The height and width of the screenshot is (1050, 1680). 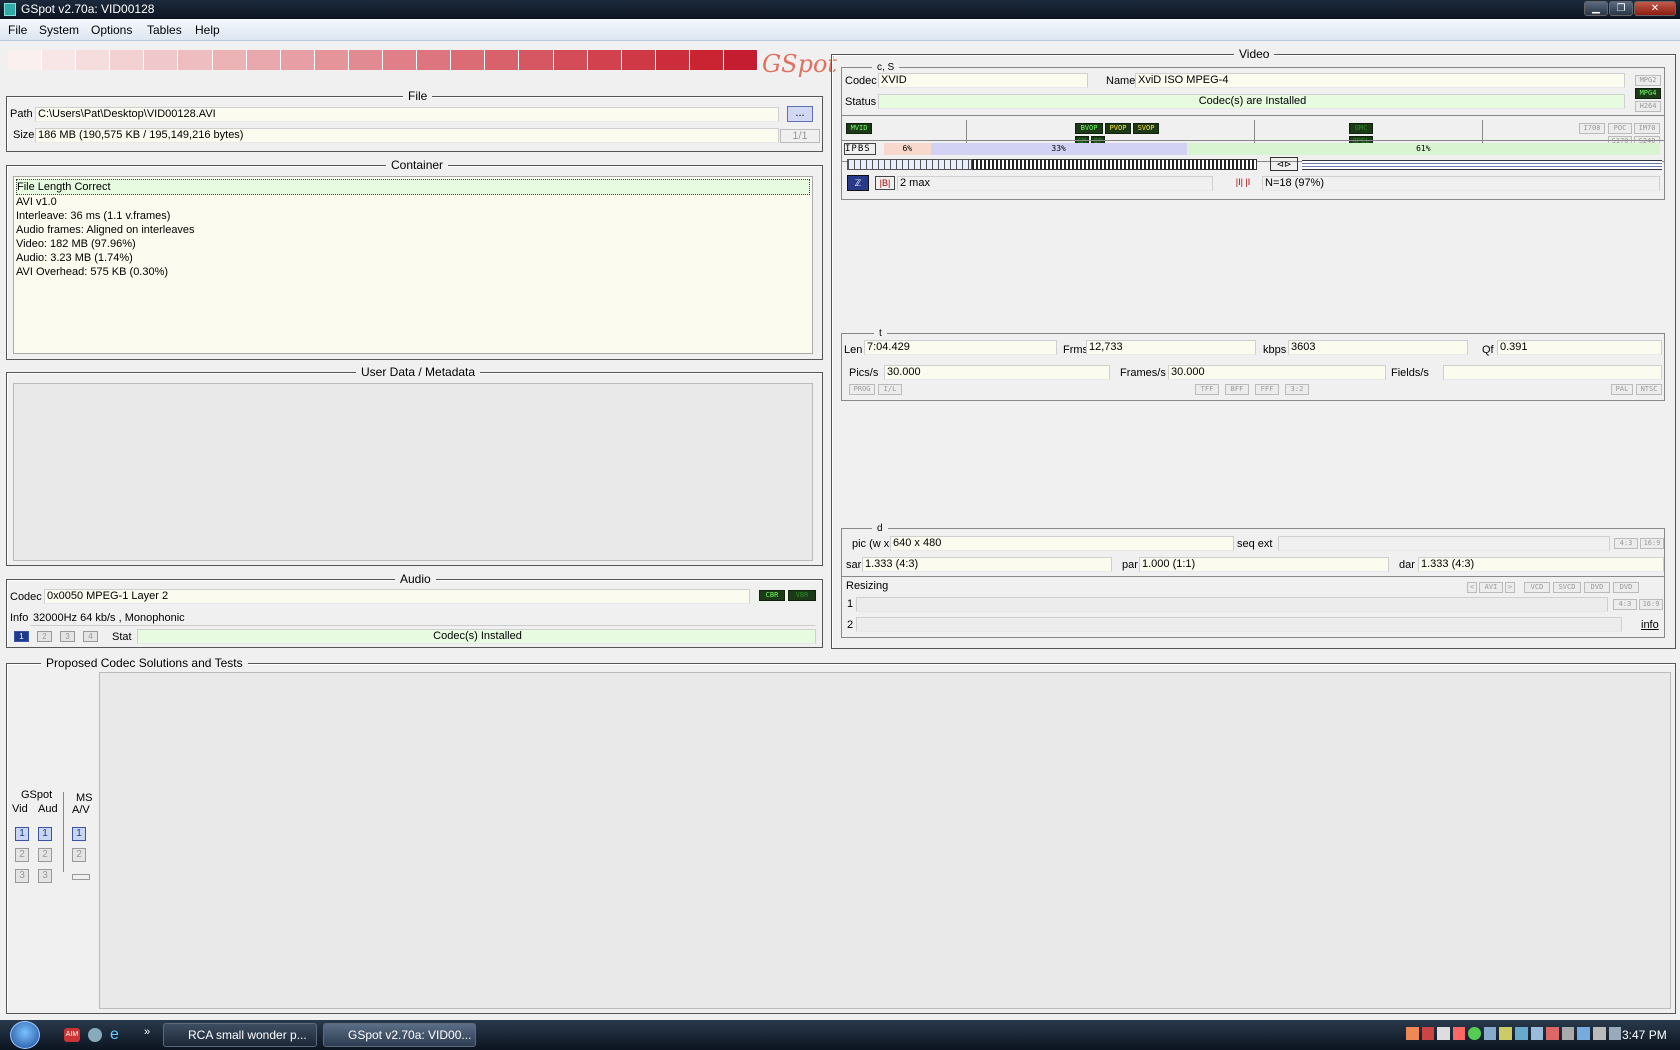 What do you see at coordinates (21, 636) in the screenshot?
I see `audio-stream-1: 1` at bounding box center [21, 636].